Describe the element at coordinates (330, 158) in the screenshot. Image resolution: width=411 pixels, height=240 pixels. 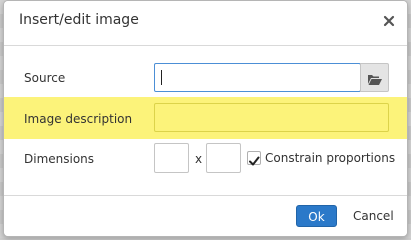
I see `constrain-proportions-label: Constrain proportions` at that location.